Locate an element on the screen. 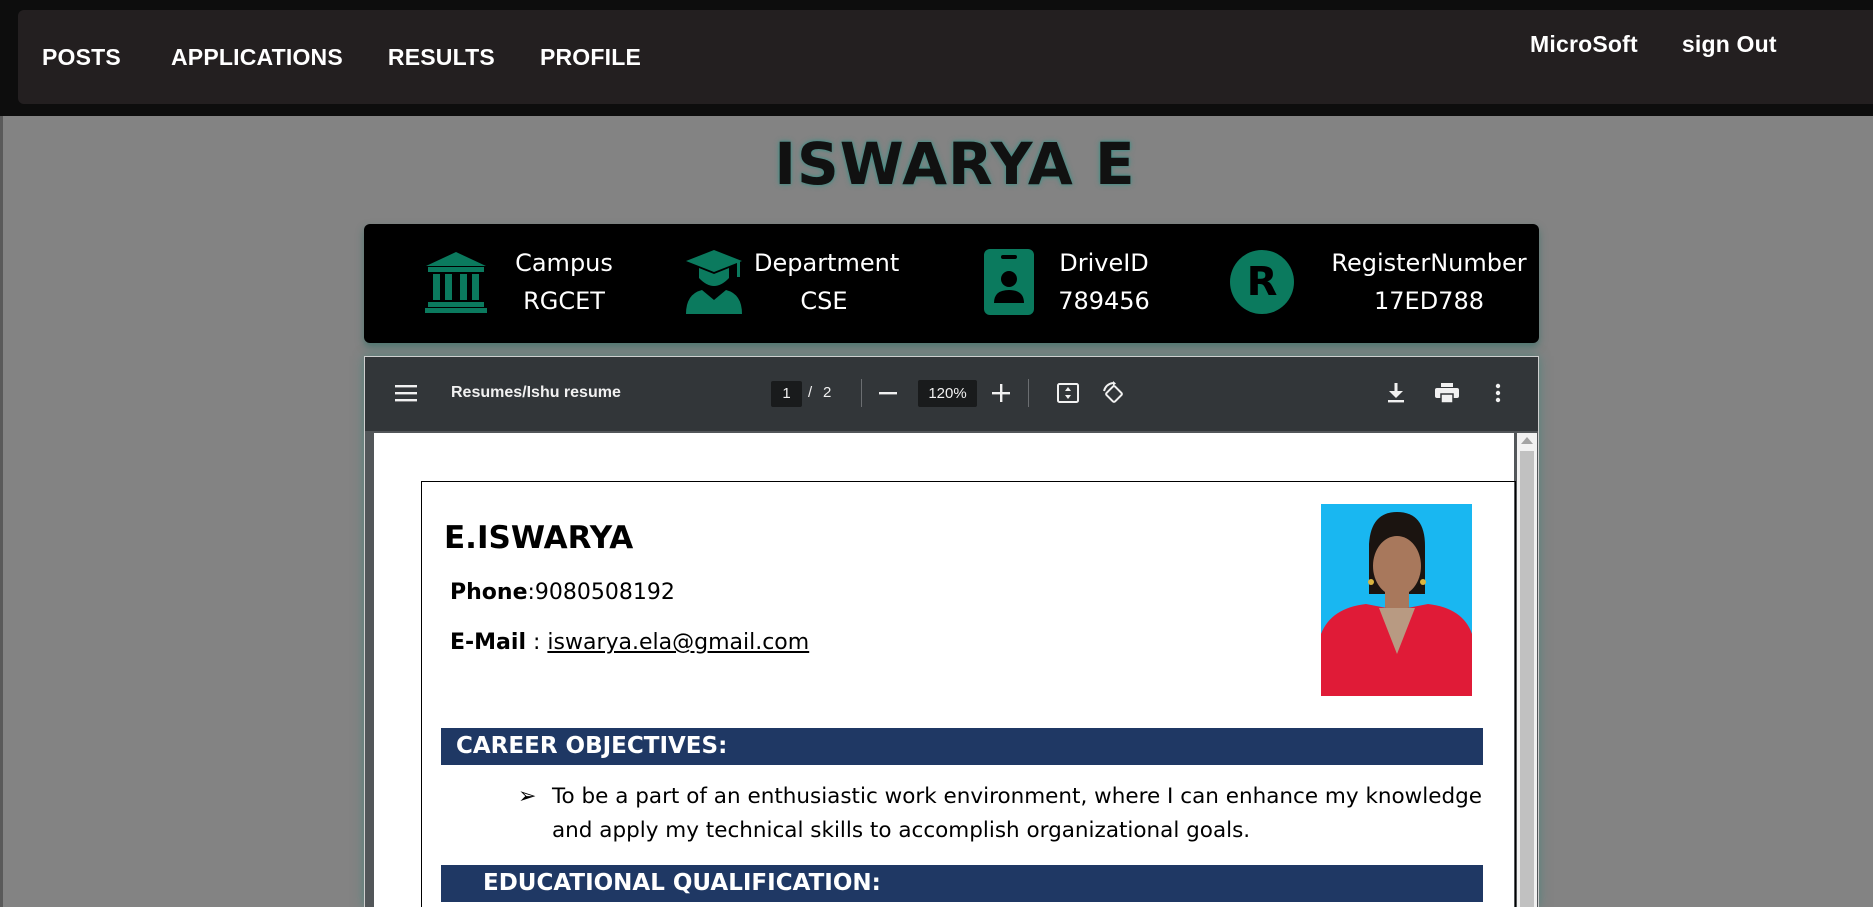  id-badge-icon is located at coordinates (1009, 282).